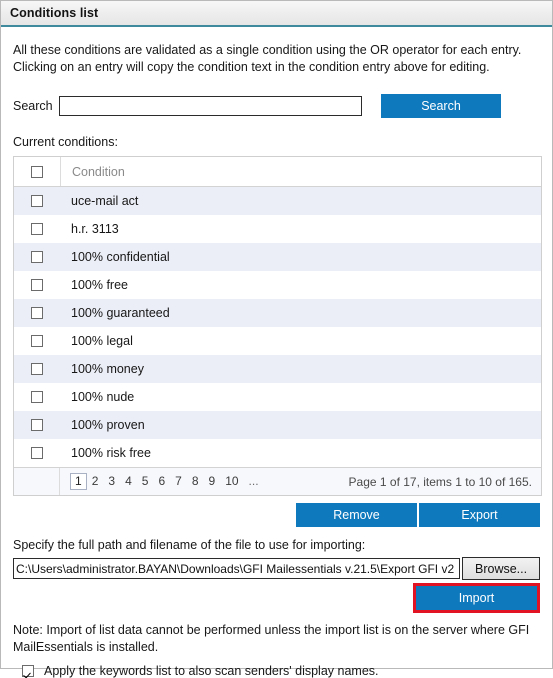 The width and height of the screenshot is (553, 678). What do you see at coordinates (95, 229) in the screenshot?
I see `row-condition-text: h.r. 3113` at bounding box center [95, 229].